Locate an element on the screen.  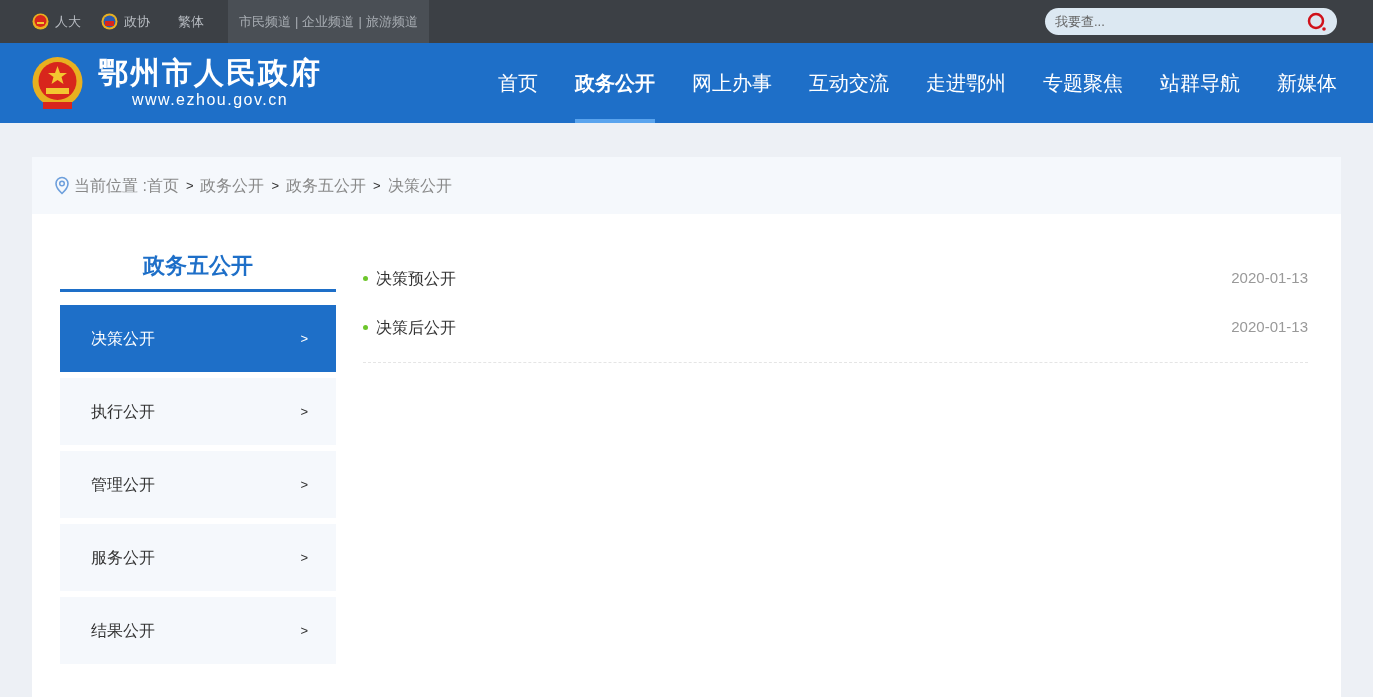
location-pin-icon is located at coordinates (62, 185).